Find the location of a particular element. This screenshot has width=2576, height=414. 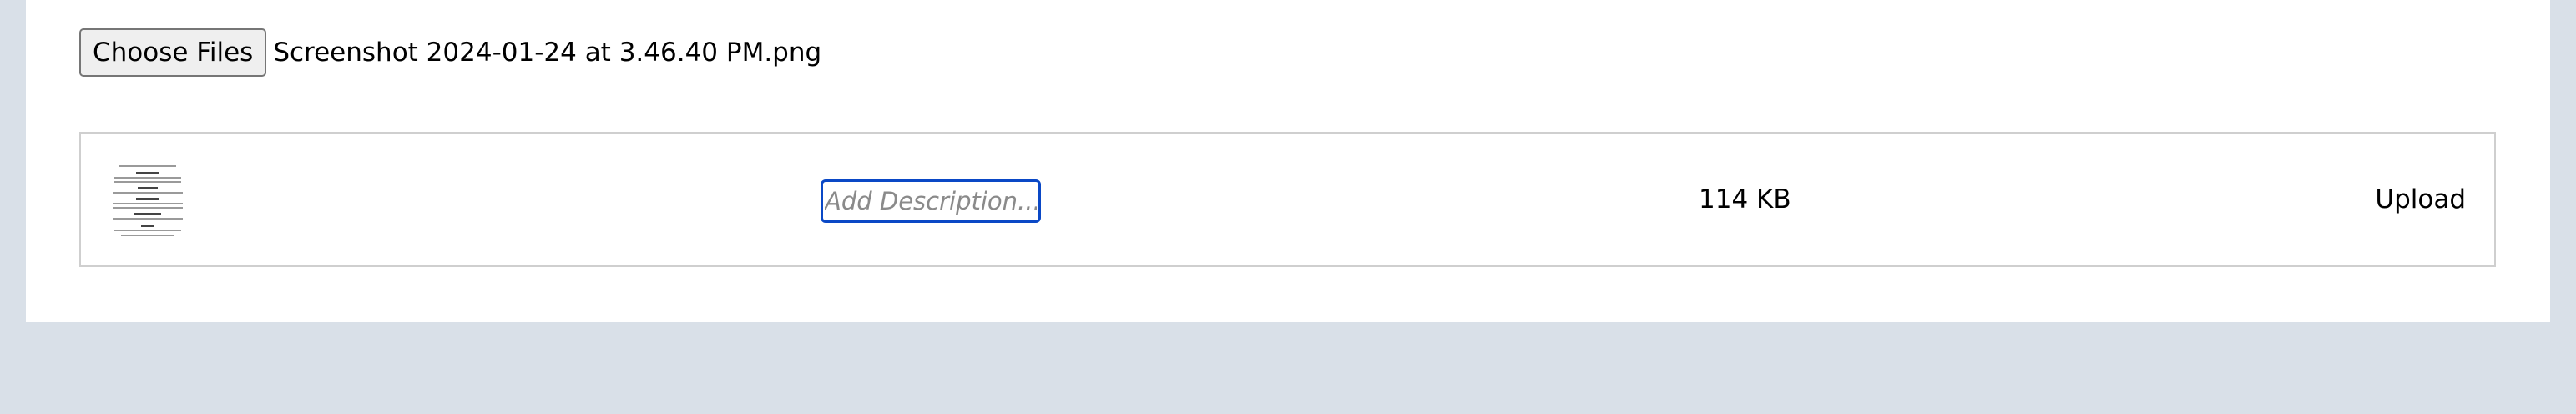

upload-button: Upload is located at coordinates (2420, 199).